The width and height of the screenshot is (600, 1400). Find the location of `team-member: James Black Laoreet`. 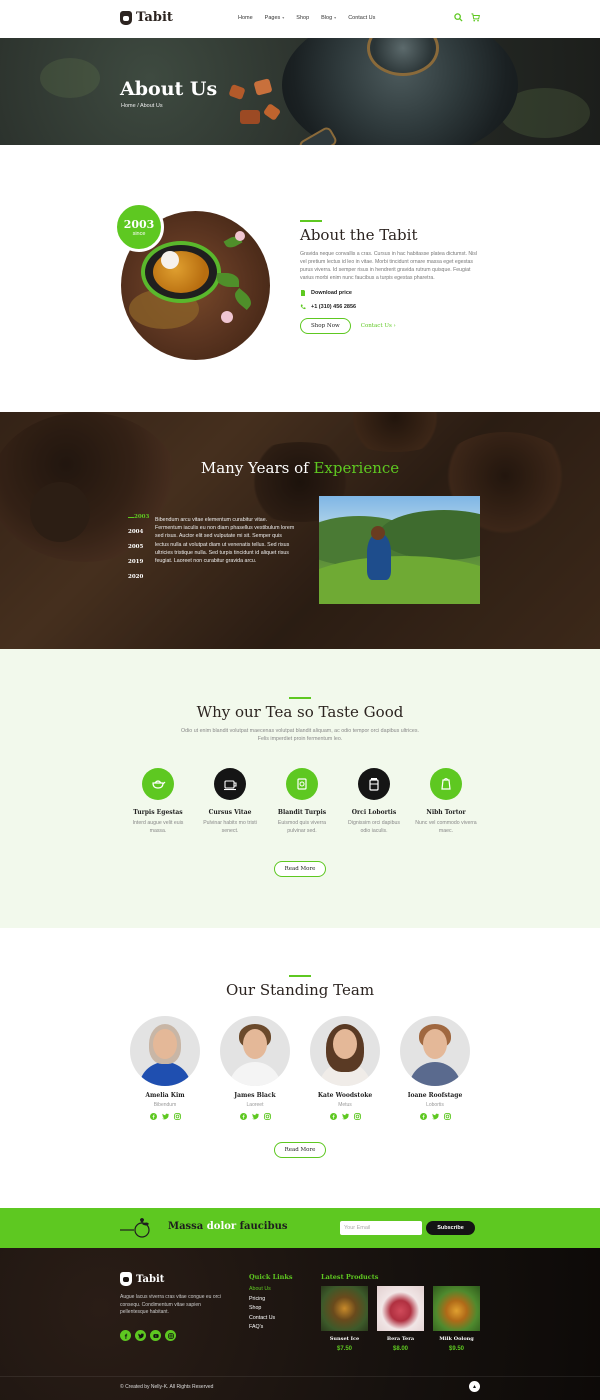

team-member: James Black Laoreet is located at coordinates (255, 1068).